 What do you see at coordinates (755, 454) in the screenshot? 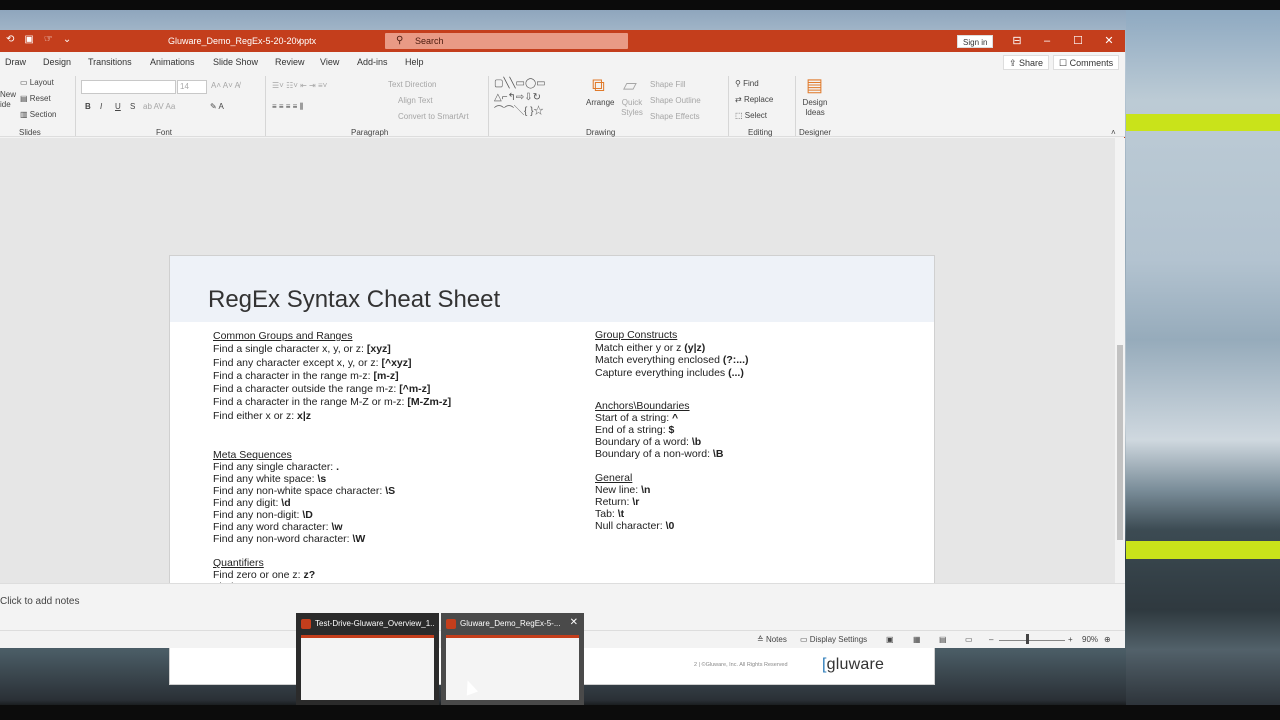
I see `cheat-sheet-line: Boundary of a non-word: \B` at bounding box center [755, 454].